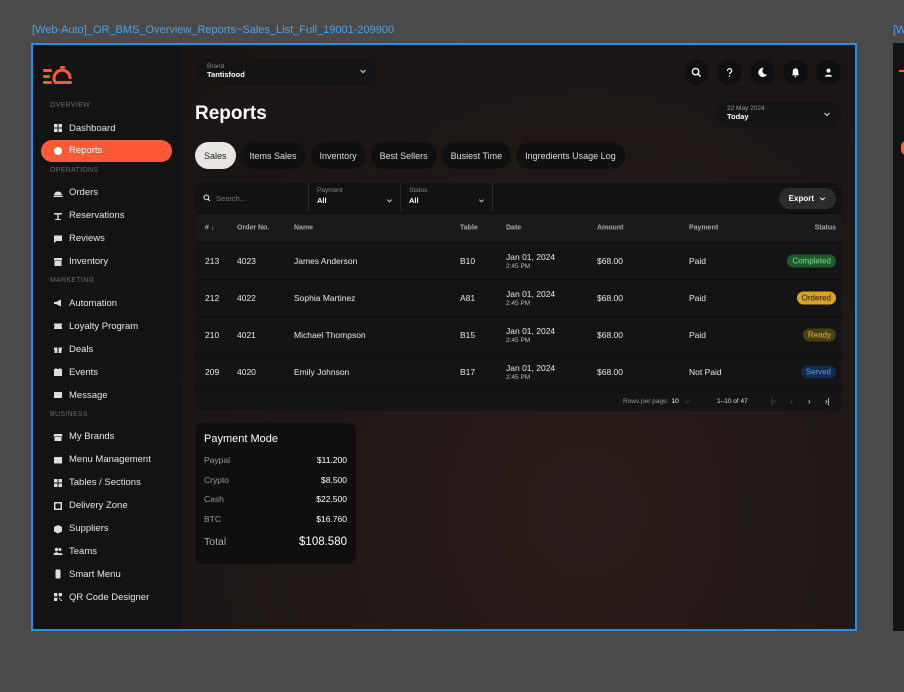 This screenshot has width=904, height=692. Describe the element at coordinates (84, 193) in the screenshot. I see `sidebar-item-label: Orders` at that location.